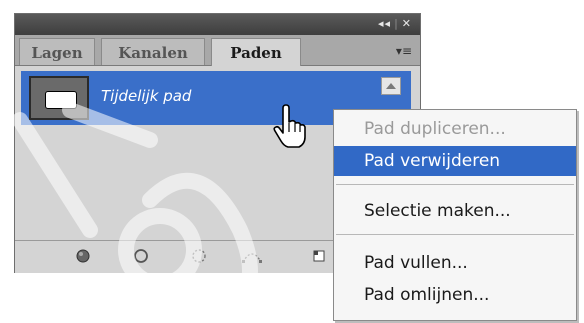  Describe the element at coordinates (455, 161) in the screenshot. I see `menu-item-pad-verwijderen: Pad verwijderen` at that location.